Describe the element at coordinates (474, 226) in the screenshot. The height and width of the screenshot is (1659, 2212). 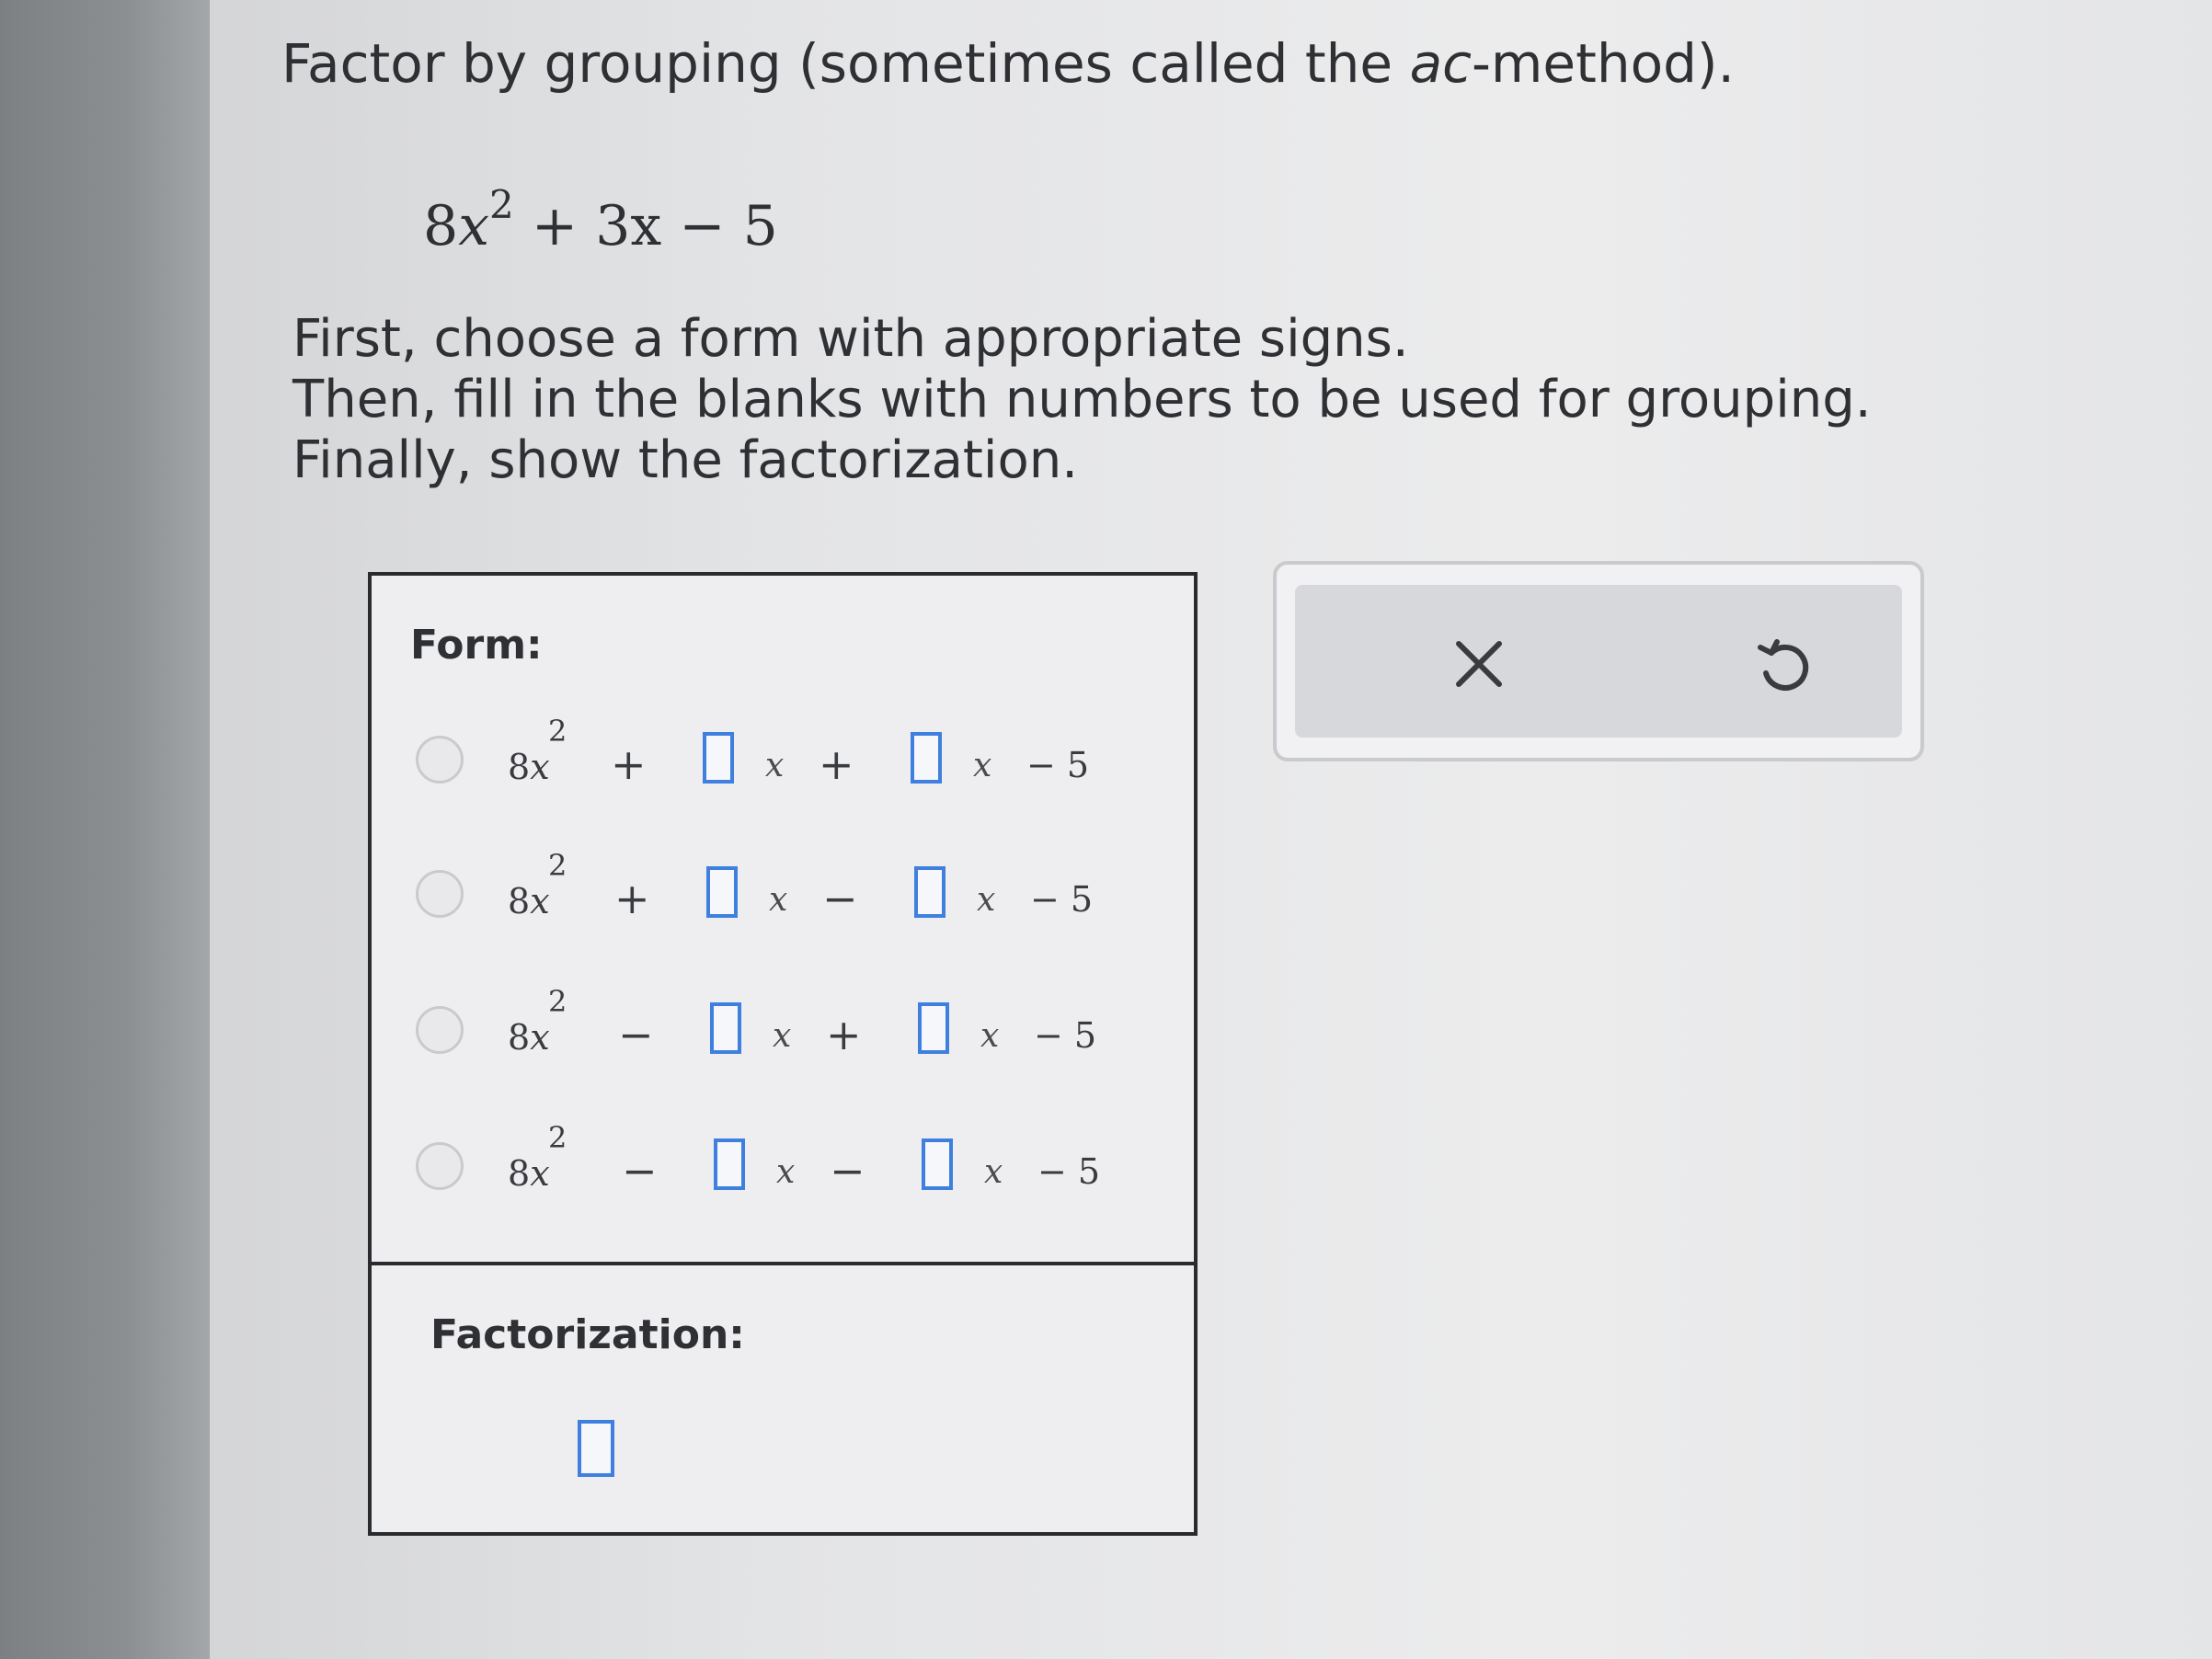
I see `expression-variable: x` at that location.